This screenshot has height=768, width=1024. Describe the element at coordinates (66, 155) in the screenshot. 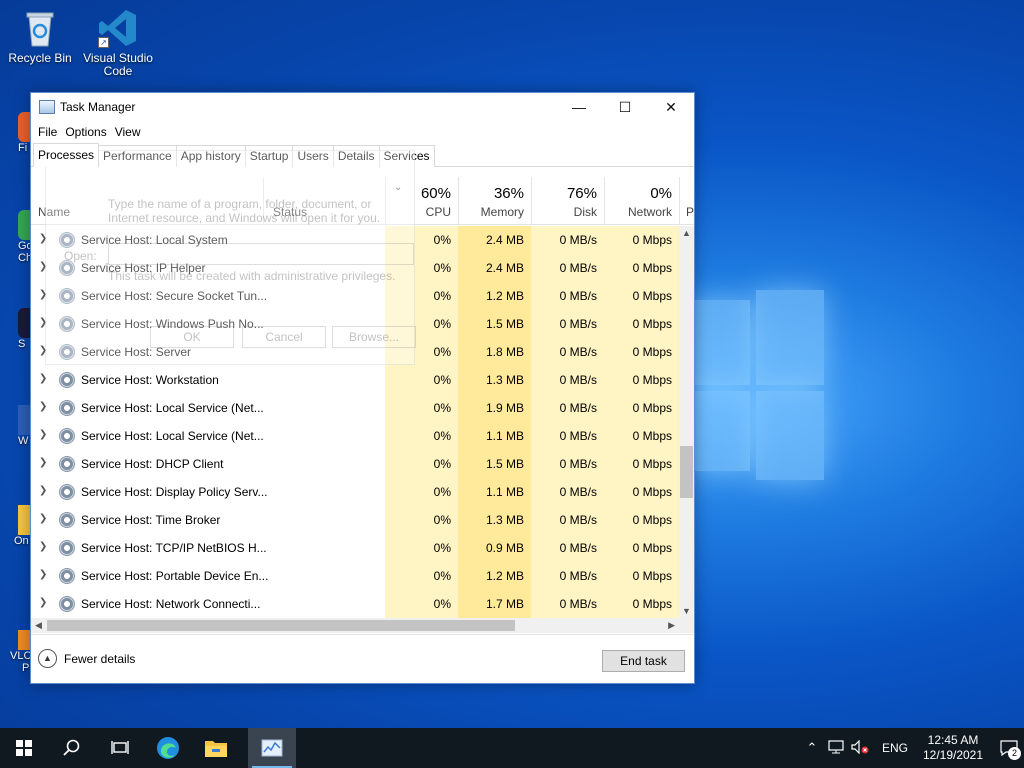

I see `tab-processes: Processes` at that location.